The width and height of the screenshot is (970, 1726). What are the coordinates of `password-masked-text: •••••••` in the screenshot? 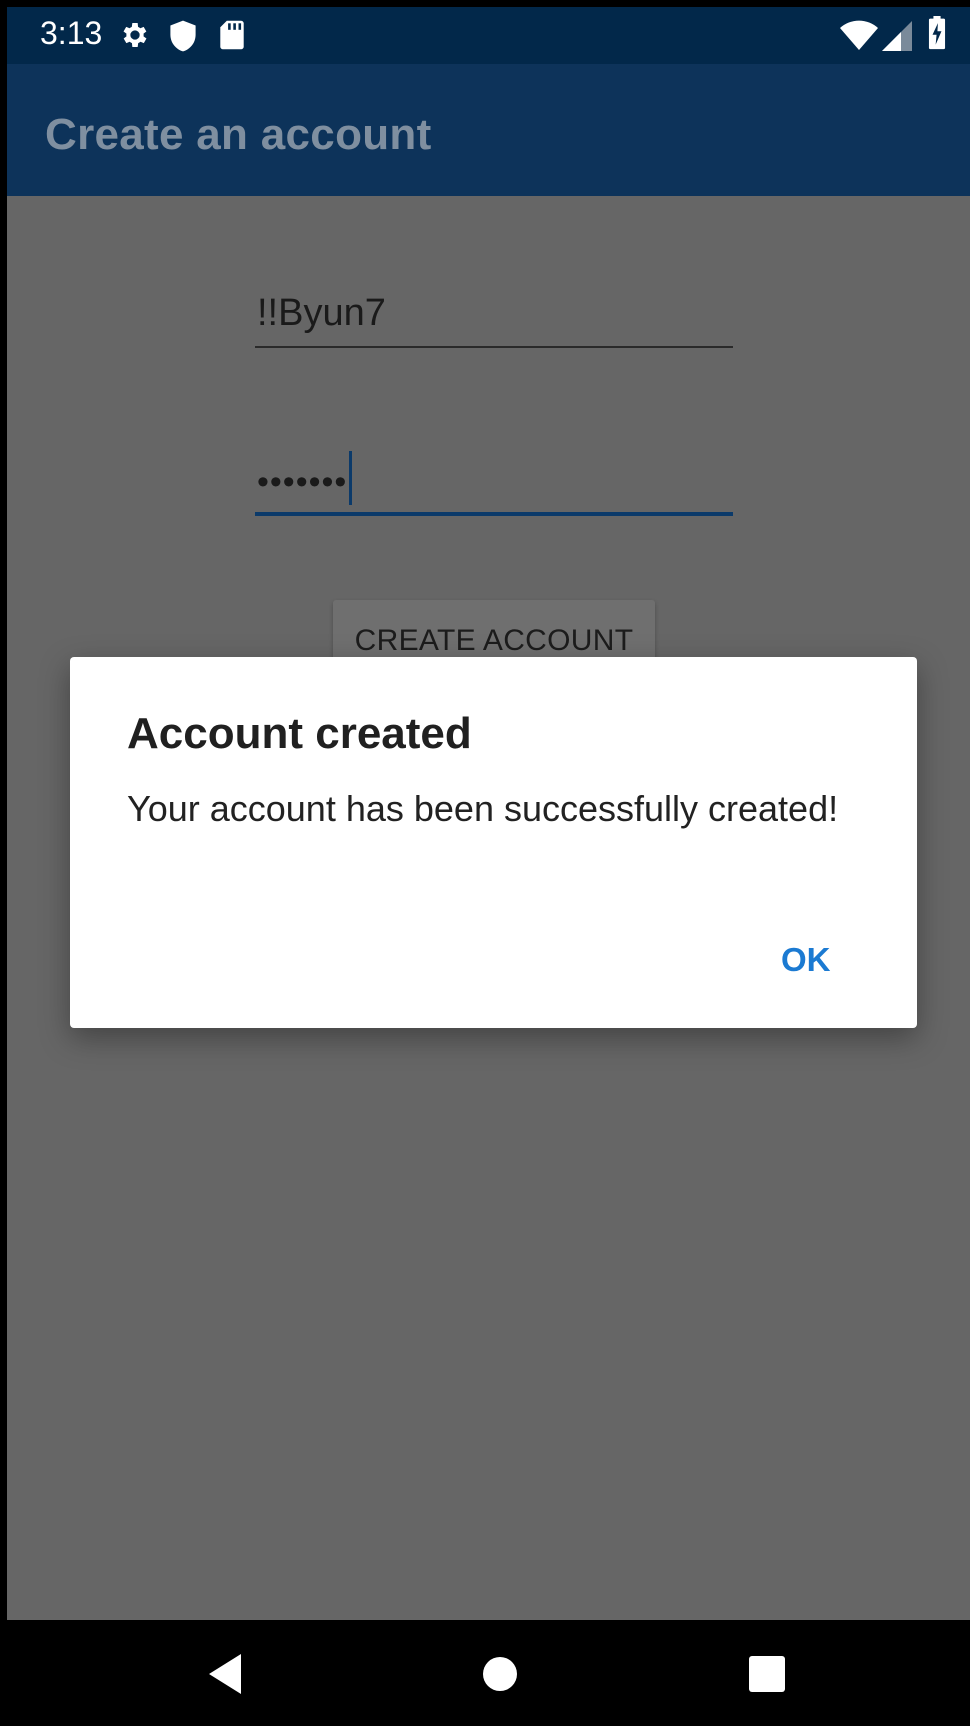 It's located at (302, 481).